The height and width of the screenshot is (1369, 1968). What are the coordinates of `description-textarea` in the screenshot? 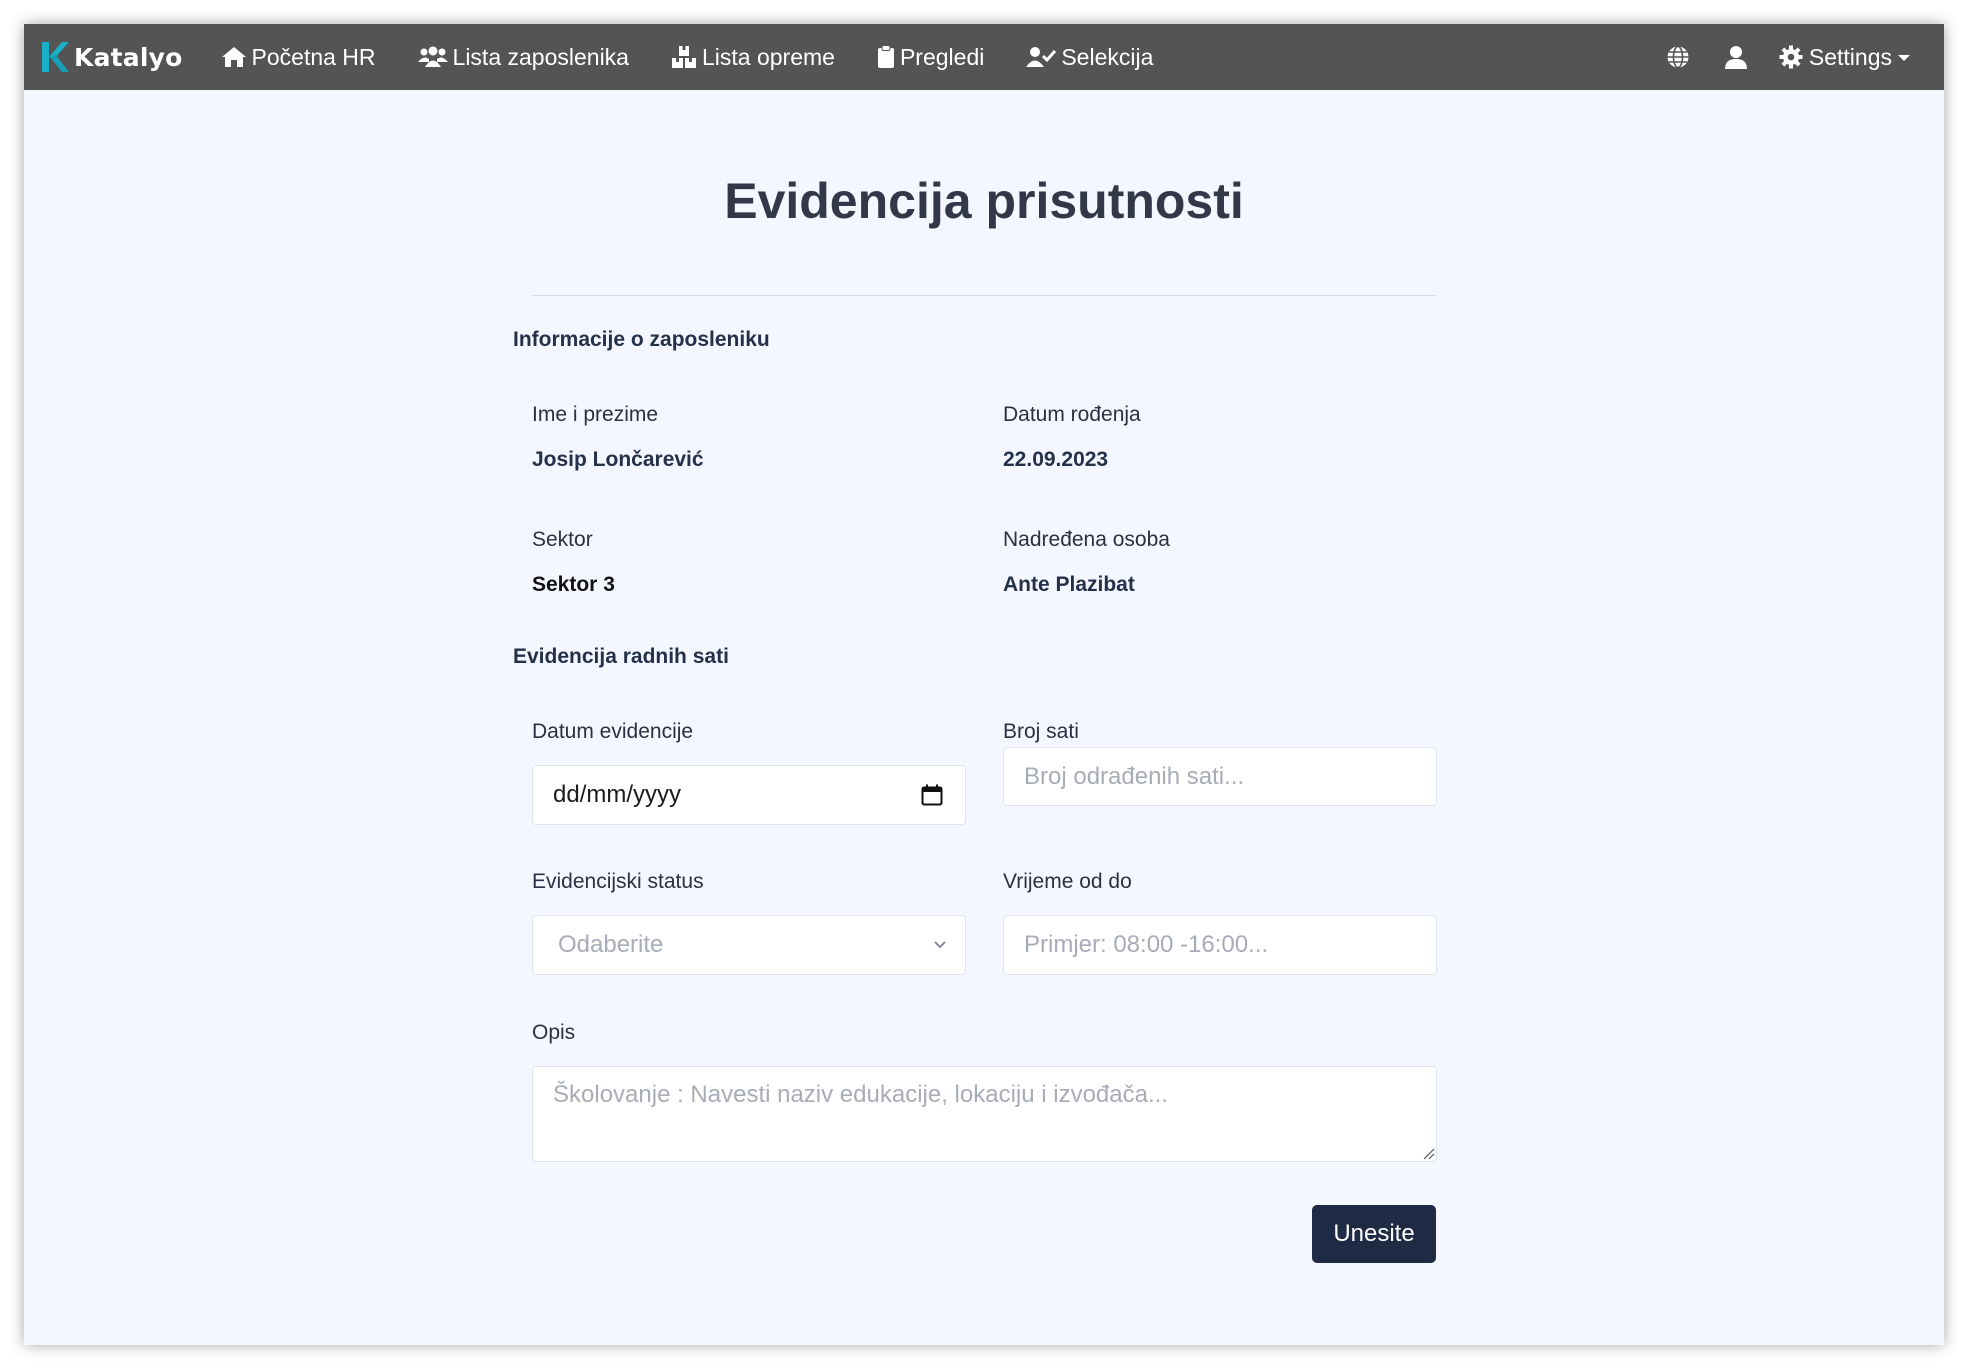 It's located at (984, 1114).